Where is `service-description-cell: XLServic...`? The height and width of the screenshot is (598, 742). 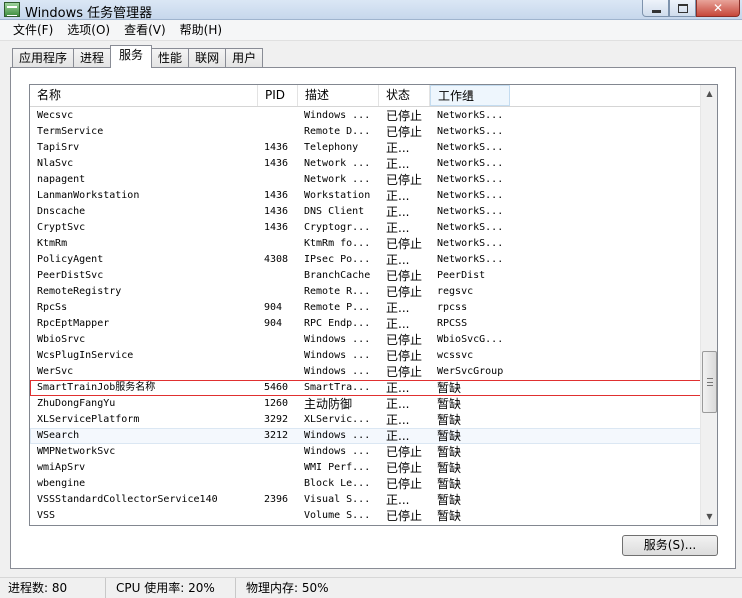 service-description-cell: XLServic... is located at coordinates (337, 419).